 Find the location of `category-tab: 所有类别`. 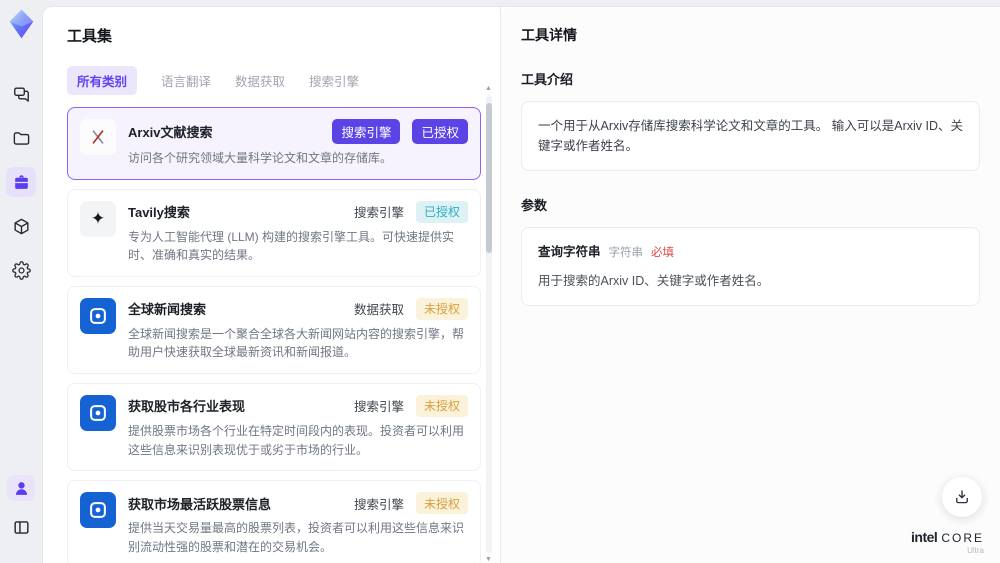

category-tab: 所有类别 is located at coordinates (102, 80).